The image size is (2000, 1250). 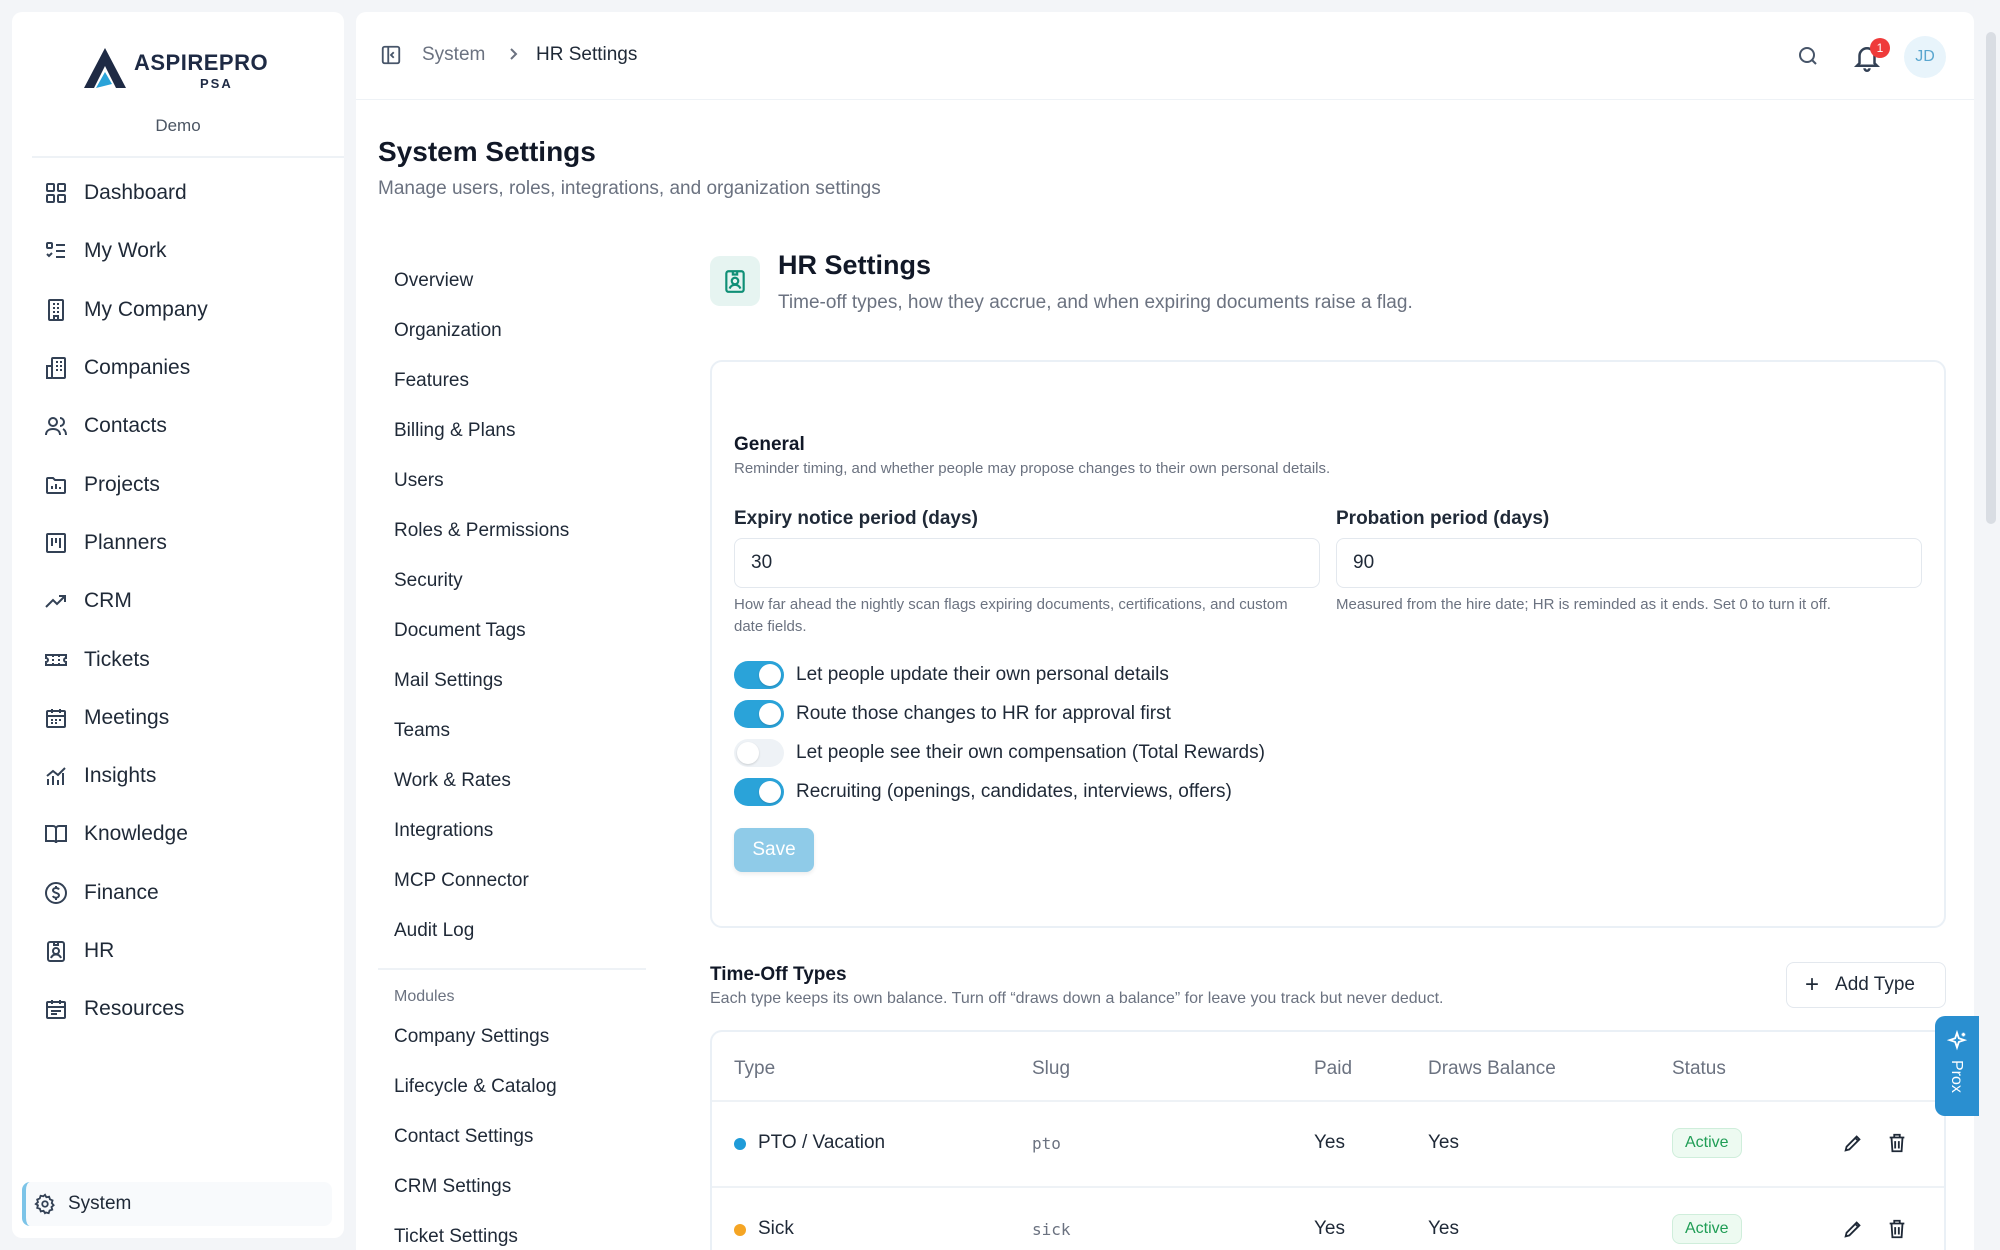 What do you see at coordinates (134, 1009) in the screenshot?
I see `sidebar-item-label: Resources` at bounding box center [134, 1009].